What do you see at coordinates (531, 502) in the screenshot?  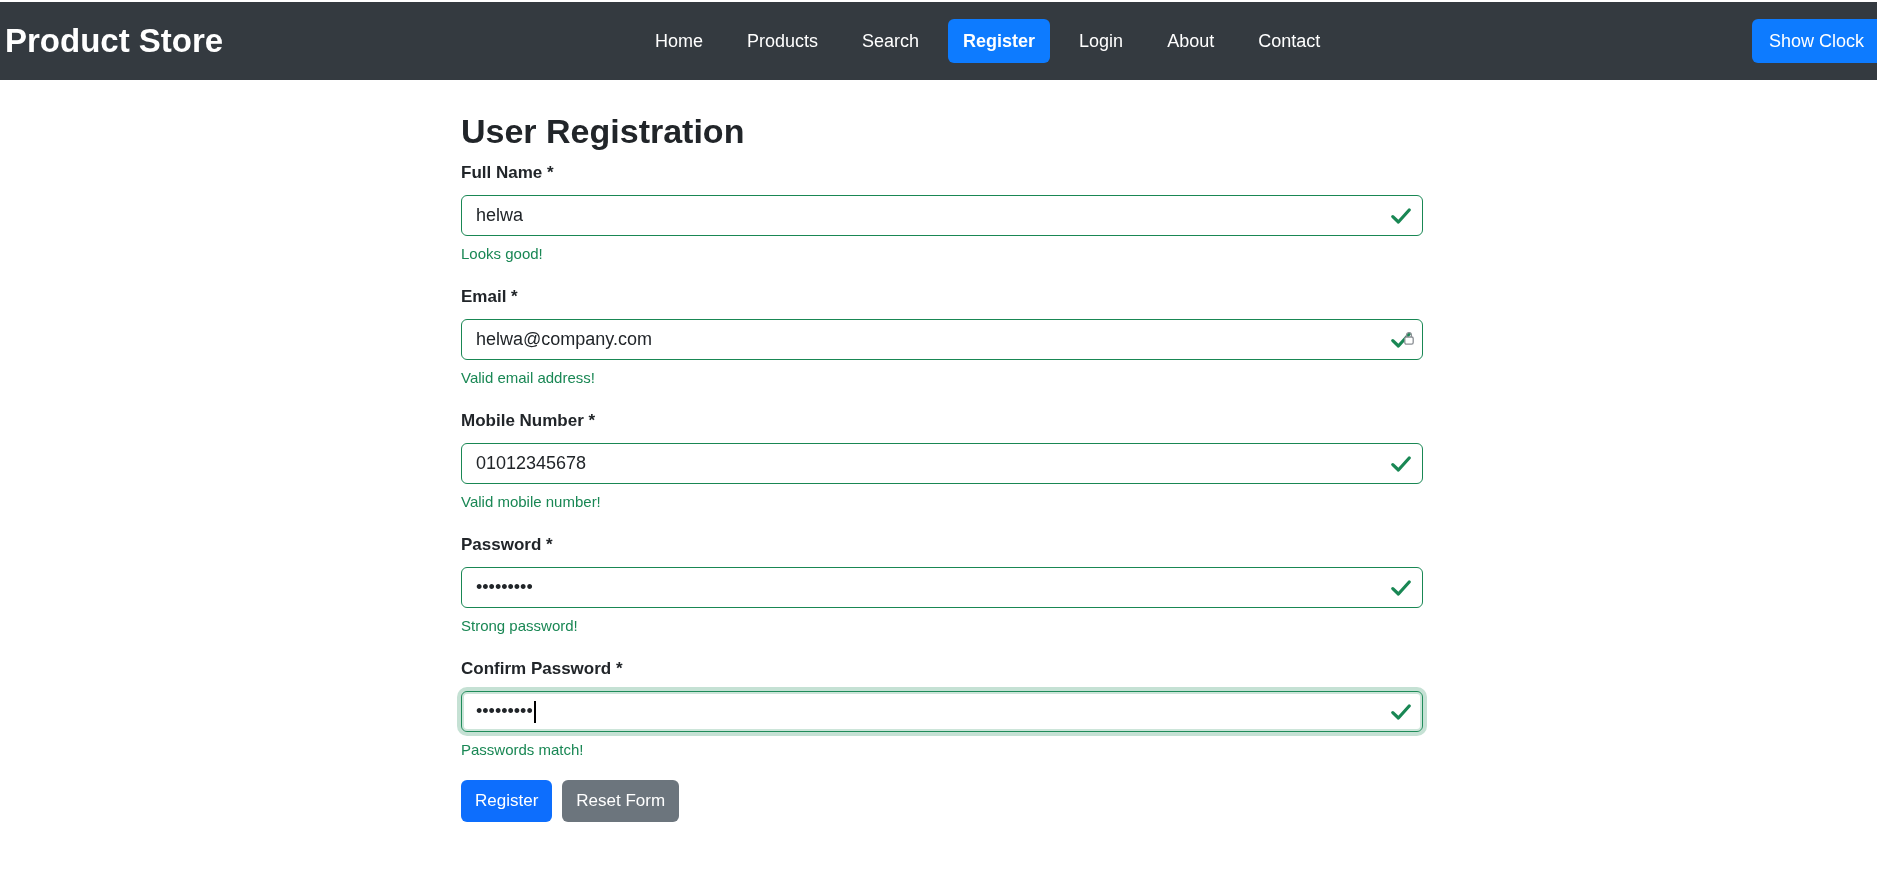 I see `validation-message: Valid mobile number!` at bounding box center [531, 502].